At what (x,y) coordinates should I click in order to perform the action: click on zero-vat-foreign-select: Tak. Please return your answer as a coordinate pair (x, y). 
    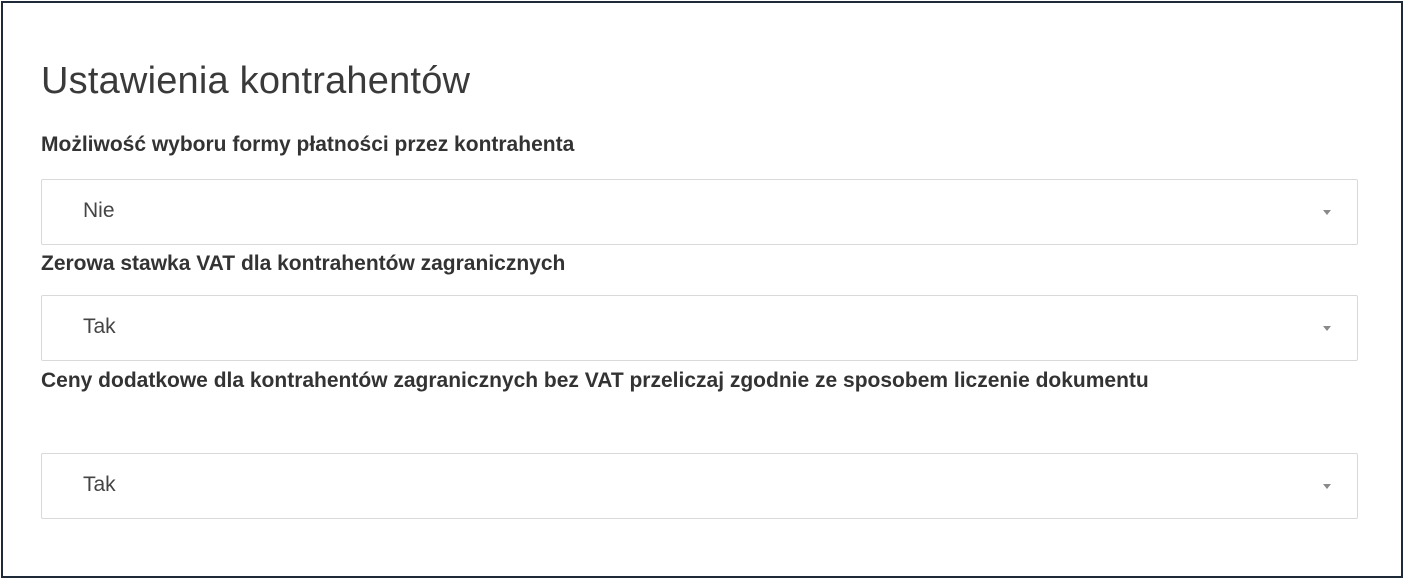
    Looking at the image, I should click on (699, 328).